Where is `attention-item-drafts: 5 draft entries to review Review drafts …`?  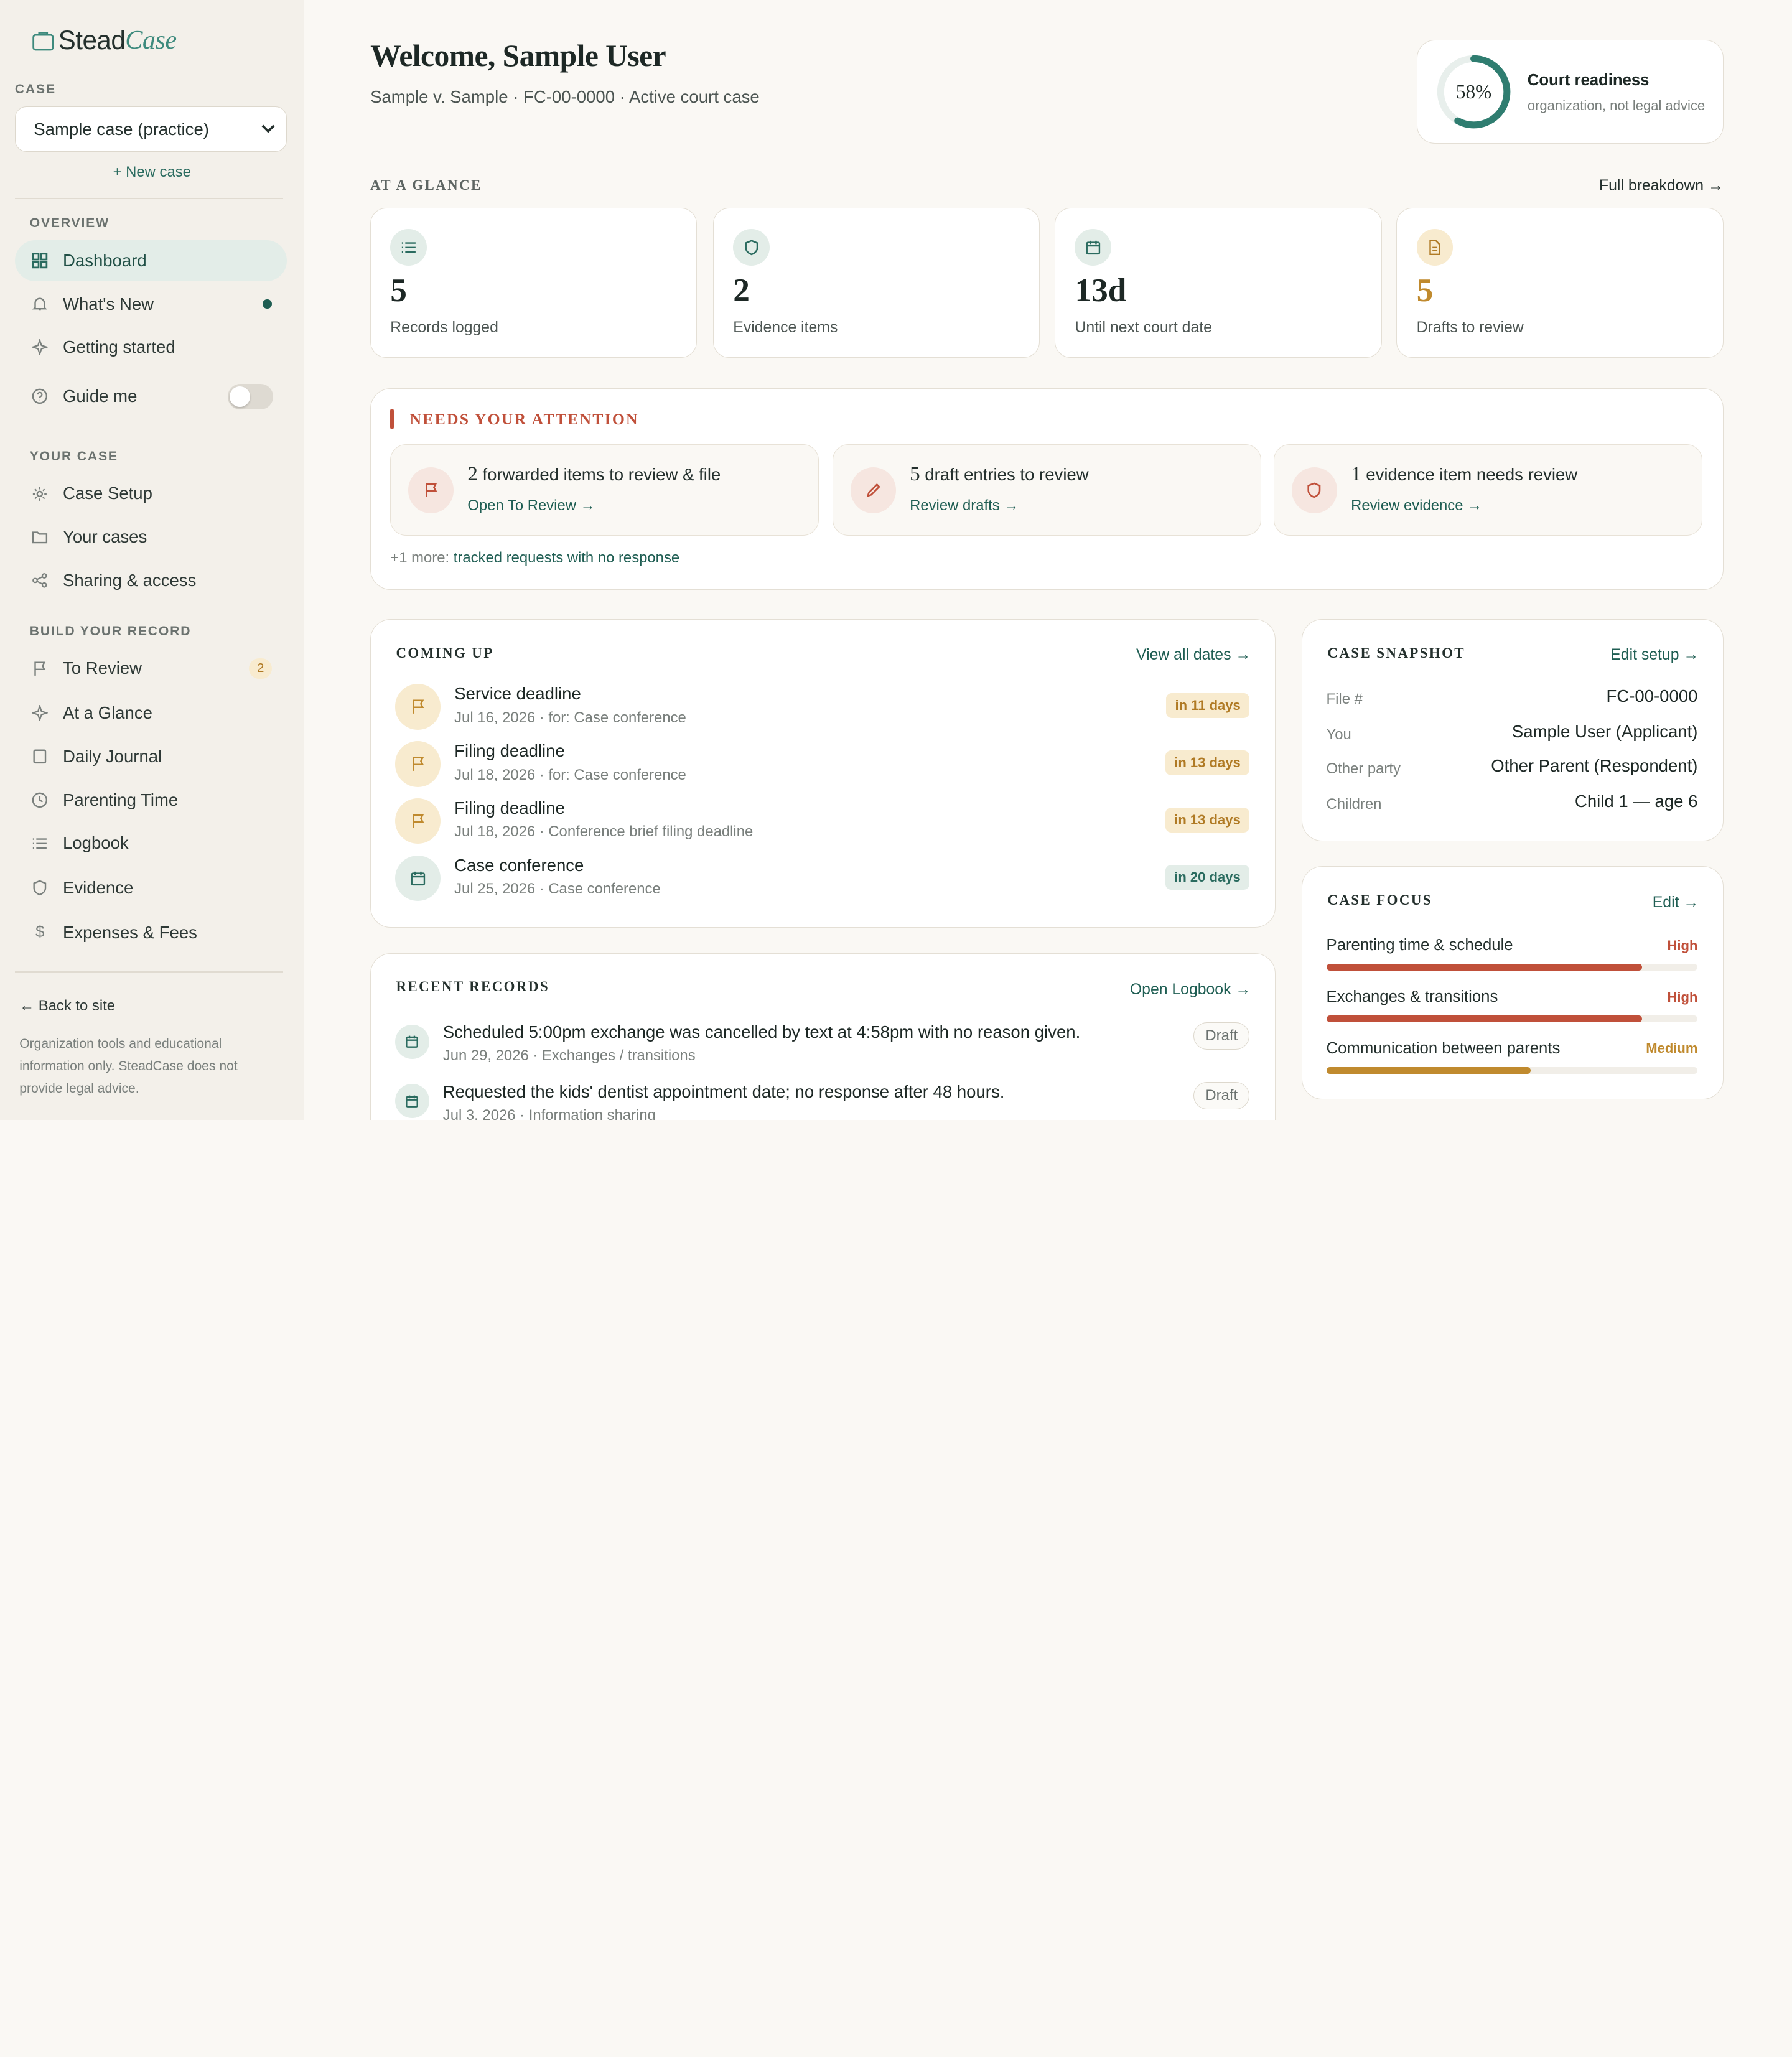
attention-item-drafts: 5 draft entries to review Review drafts … is located at coordinates (1047, 490).